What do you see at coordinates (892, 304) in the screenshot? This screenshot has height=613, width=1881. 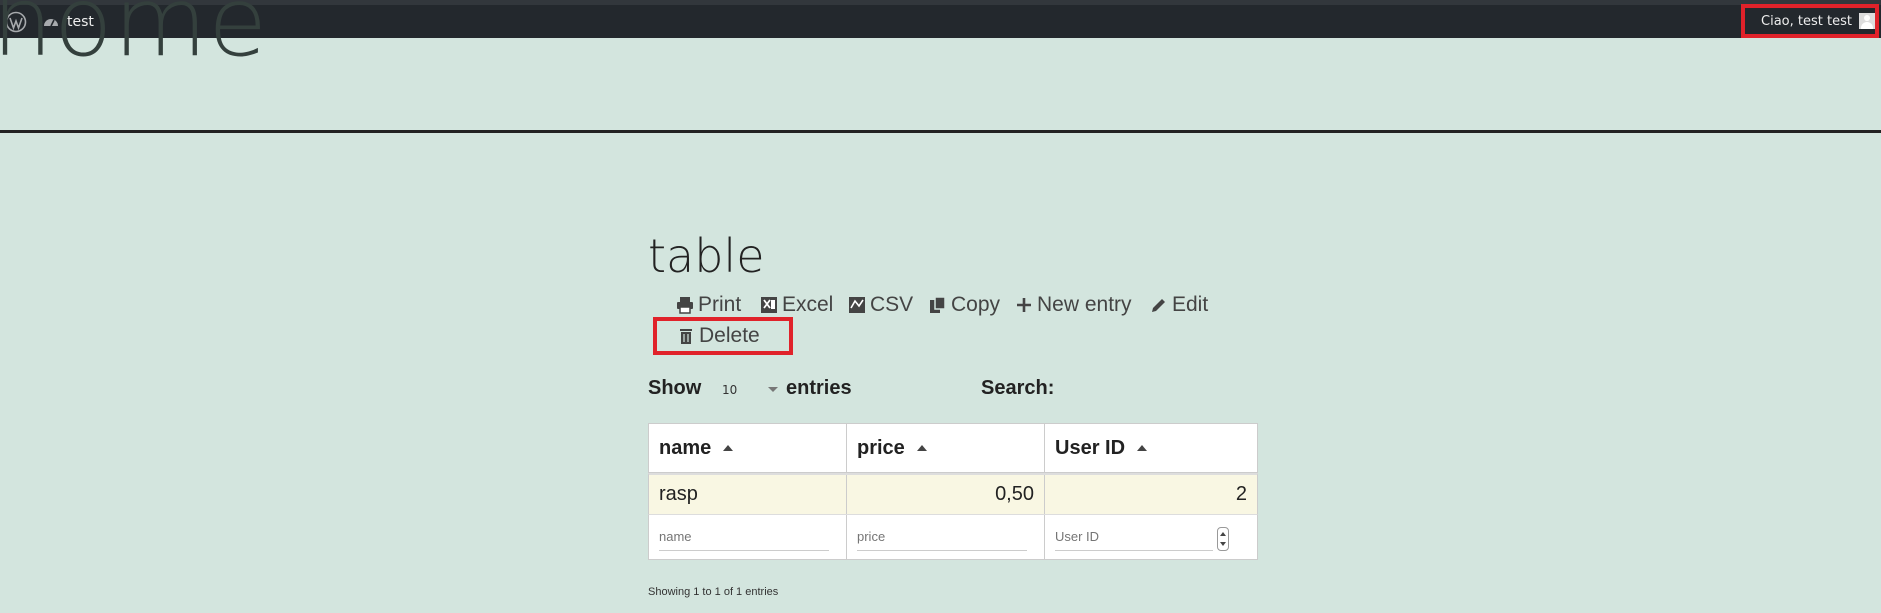 I see `csv-label: CSV` at bounding box center [892, 304].